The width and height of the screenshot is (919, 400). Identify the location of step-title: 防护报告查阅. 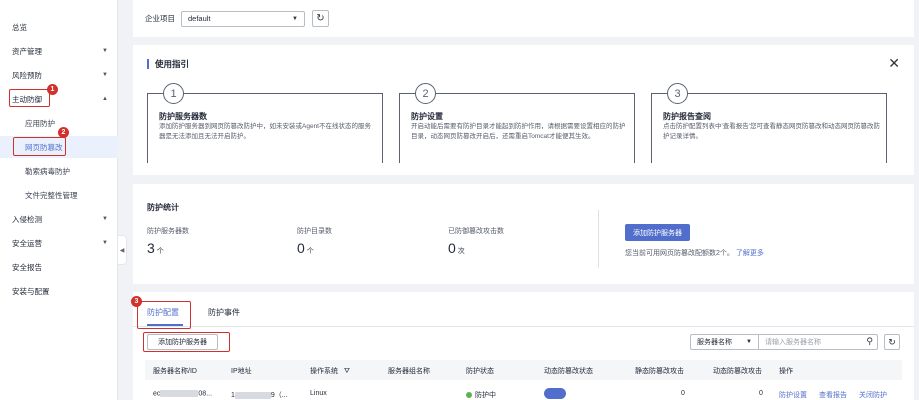
(687, 116).